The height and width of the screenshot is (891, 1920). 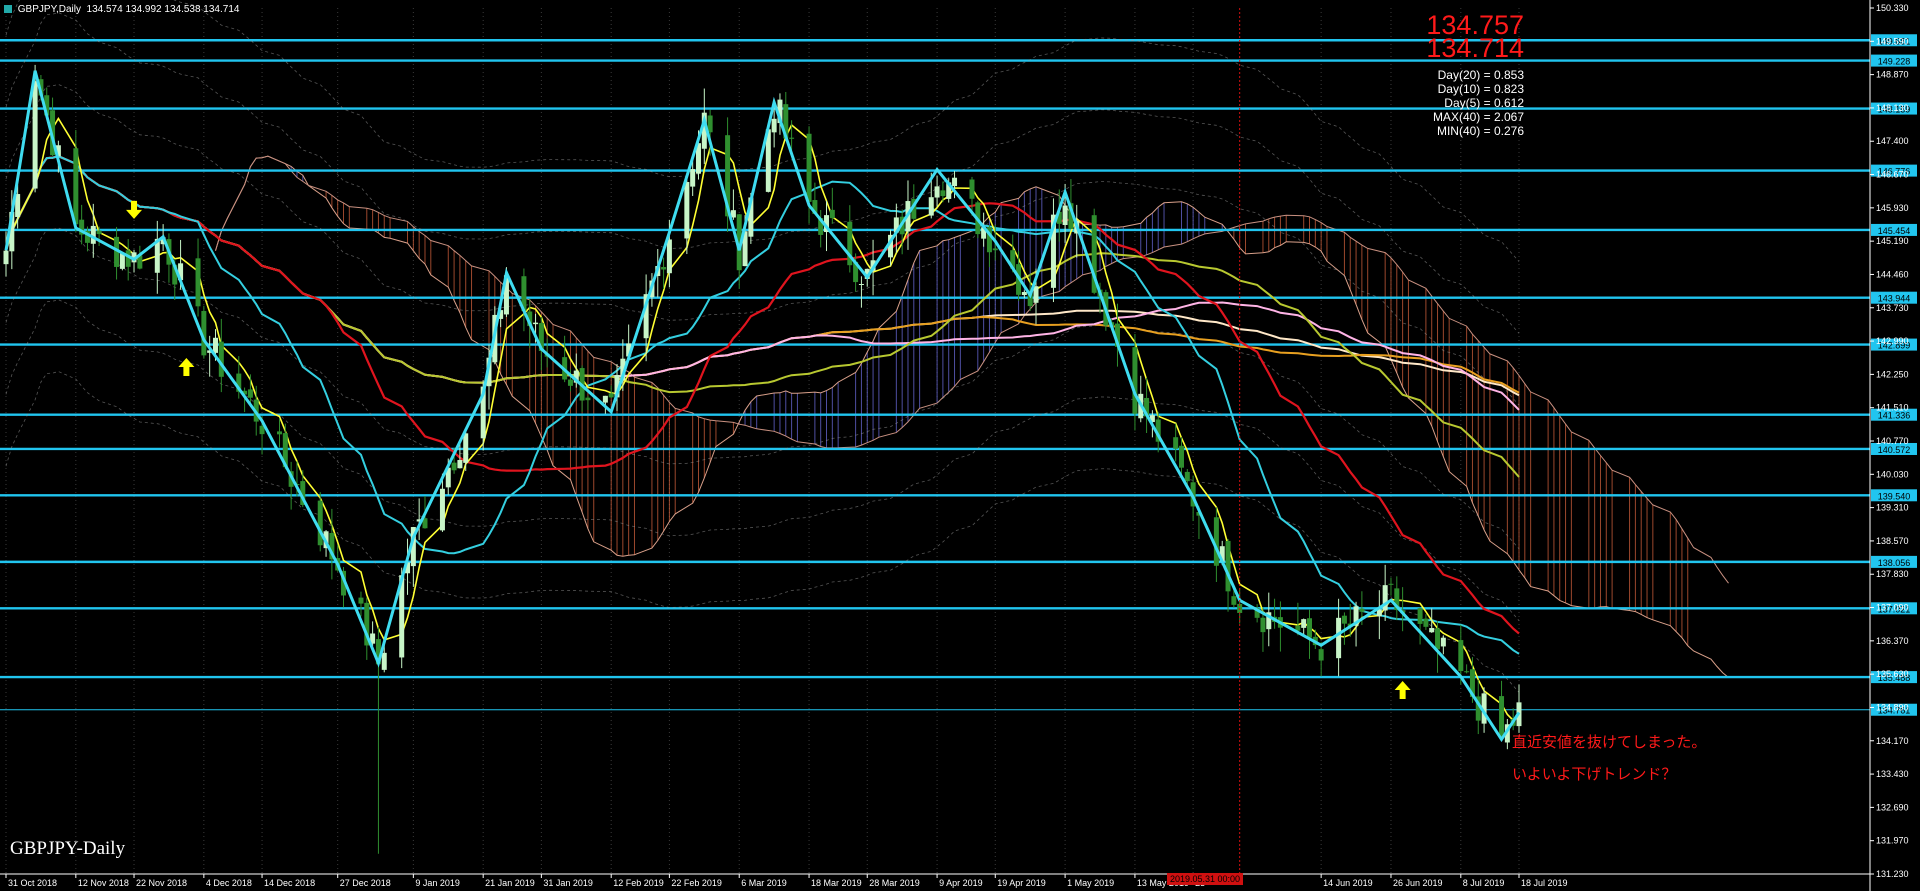 What do you see at coordinates (1892, 175) in the screenshot?
I see `price-tick-label: 146.670` at bounding box center [1892, 175].